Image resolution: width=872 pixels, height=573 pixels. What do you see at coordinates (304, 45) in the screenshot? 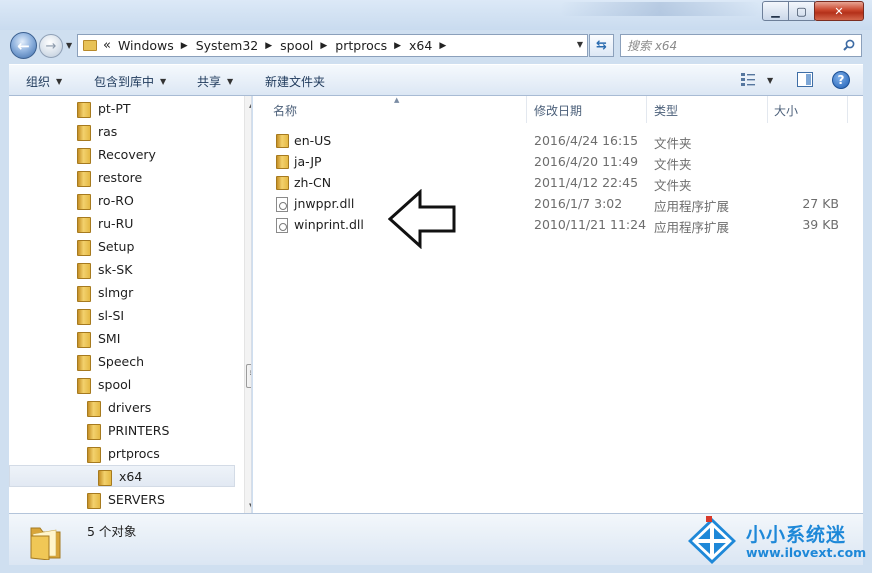
I see `breadcrumb-spool: spool ▶` at bounding box center [304, 45].